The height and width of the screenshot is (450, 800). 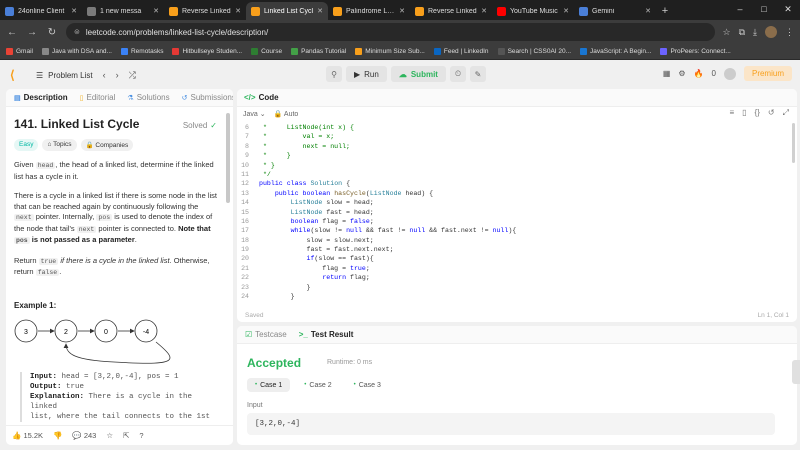 I want to click on like-button: 👍 15.2K, so click(x=27, y=435).